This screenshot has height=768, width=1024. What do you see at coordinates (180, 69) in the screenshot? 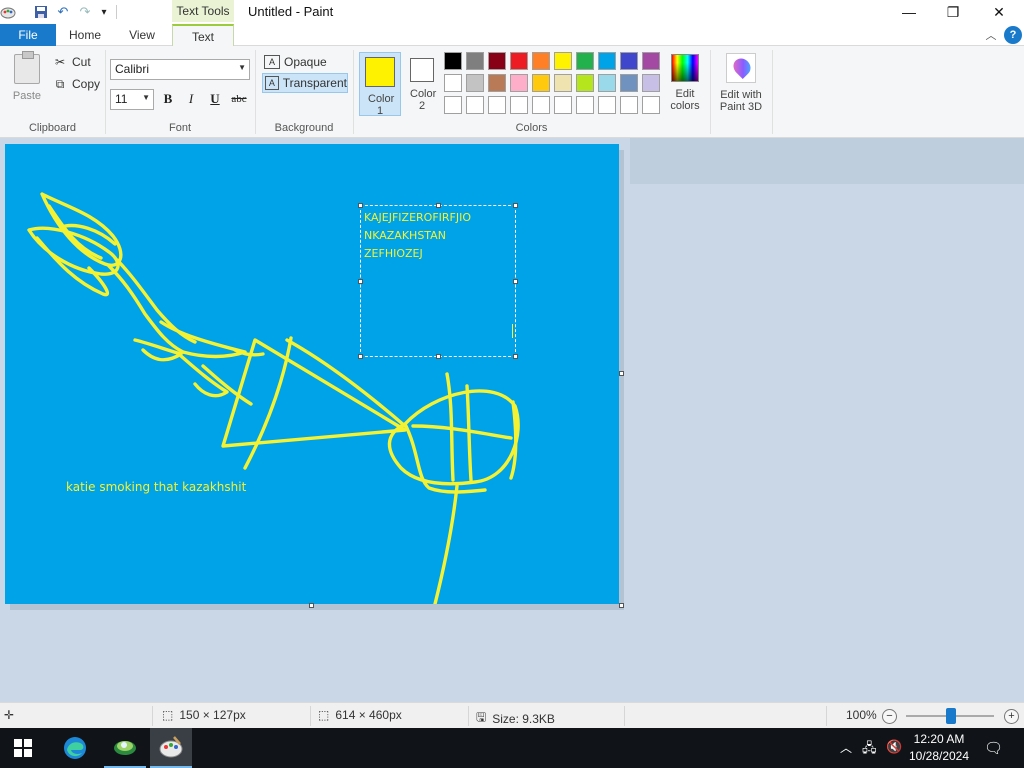
I see `font-family-select: Calibri ▼` at bounding box center [180, 69].